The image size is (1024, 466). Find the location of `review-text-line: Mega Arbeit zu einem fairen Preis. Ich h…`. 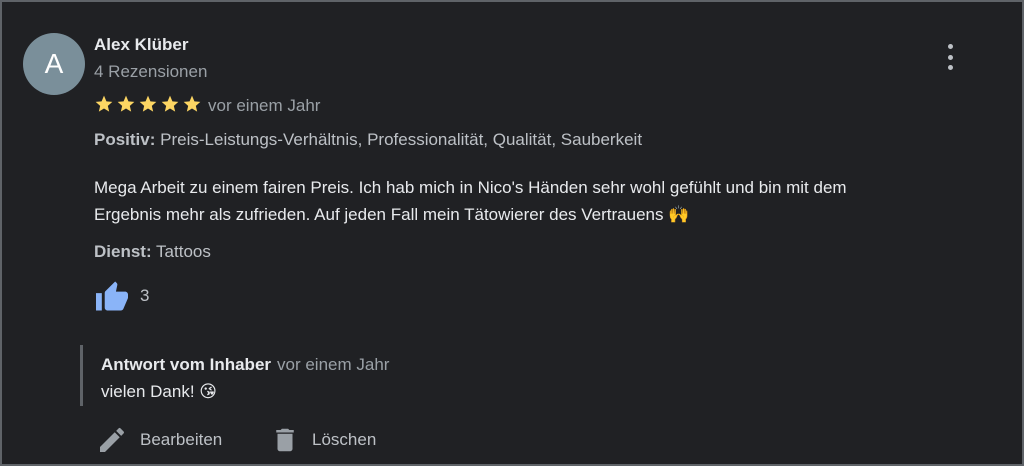

review-text-line: Mega Arbeit zu einem fairen Preis. Ich h… is located at coordinates (470, 187).